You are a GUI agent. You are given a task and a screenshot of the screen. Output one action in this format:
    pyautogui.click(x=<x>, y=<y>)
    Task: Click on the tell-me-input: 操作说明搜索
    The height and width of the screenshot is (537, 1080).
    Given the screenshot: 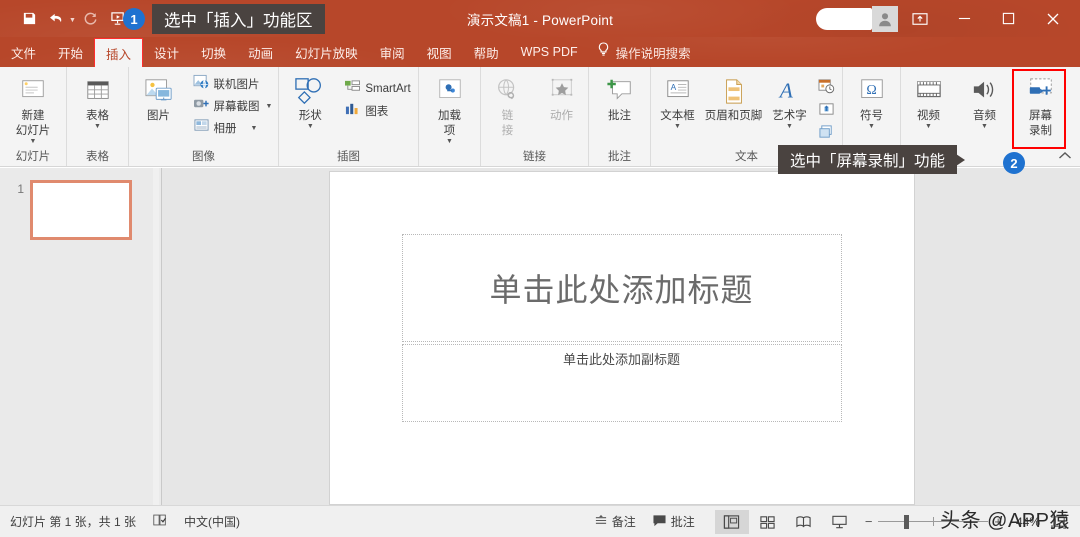 What is the action you would take?
    pyautogui.click(x=653, y=52)
    